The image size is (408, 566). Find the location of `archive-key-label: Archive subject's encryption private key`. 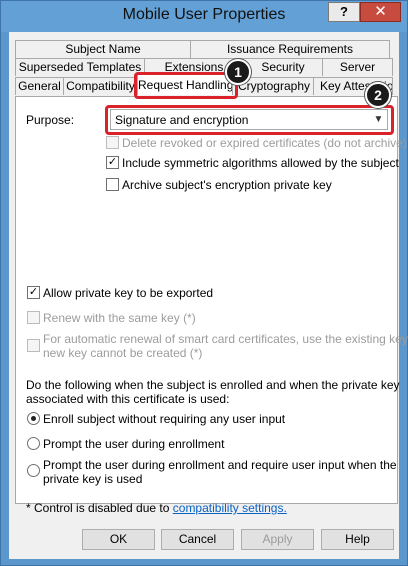

archive-key-label: Archive subject's encryption private key is located at coordinates (227, 185).